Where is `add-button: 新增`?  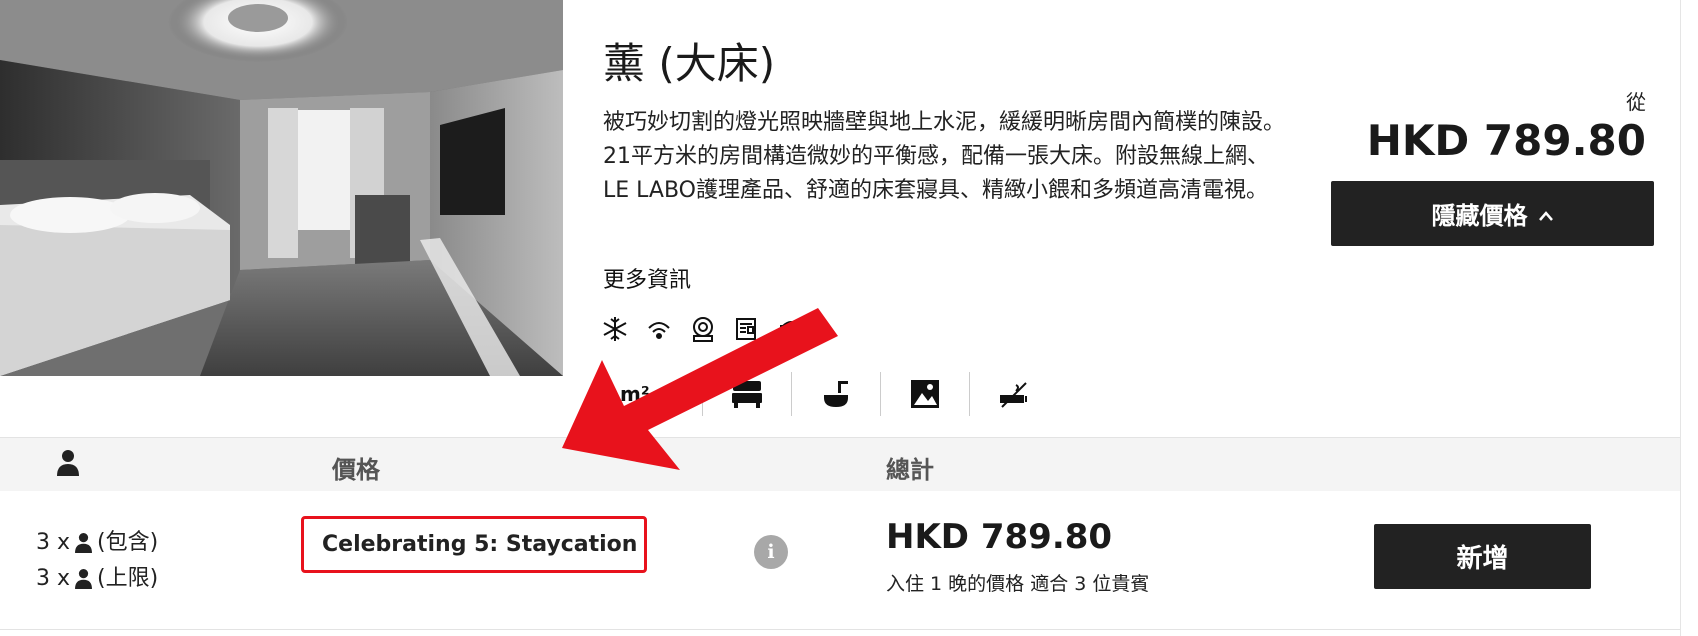
add-button: 新增 is located at coordinates (1482, 556).